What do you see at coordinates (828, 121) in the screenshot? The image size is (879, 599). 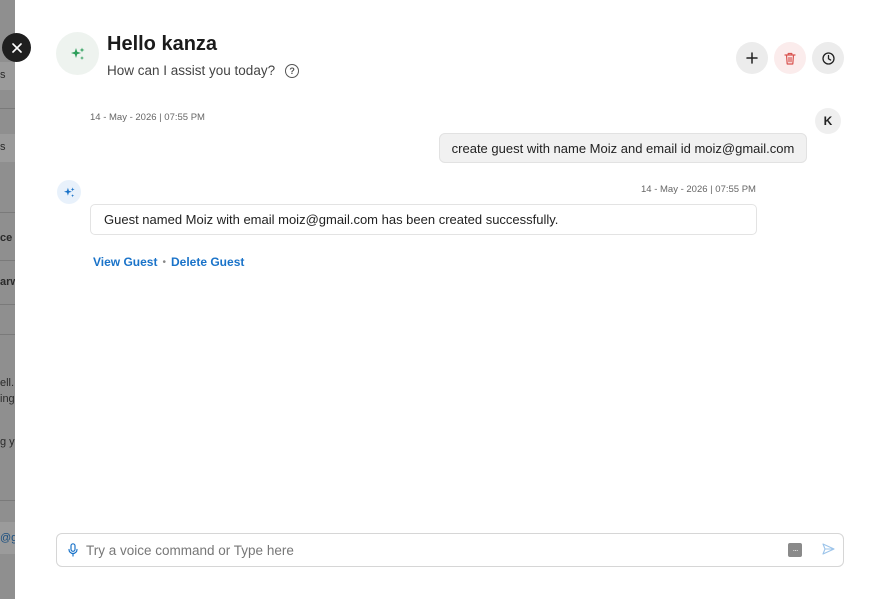 I see `user-avatar: K` at bounding box center [828, 121].